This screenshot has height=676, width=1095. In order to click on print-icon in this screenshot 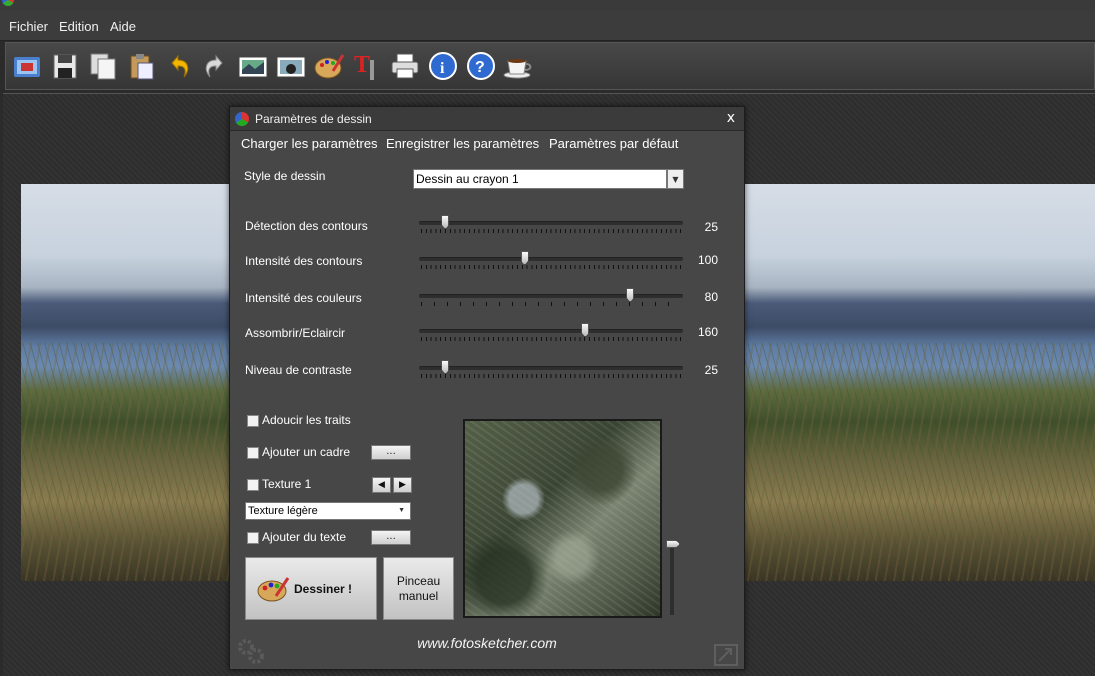, I will do `click(405, 66)`.